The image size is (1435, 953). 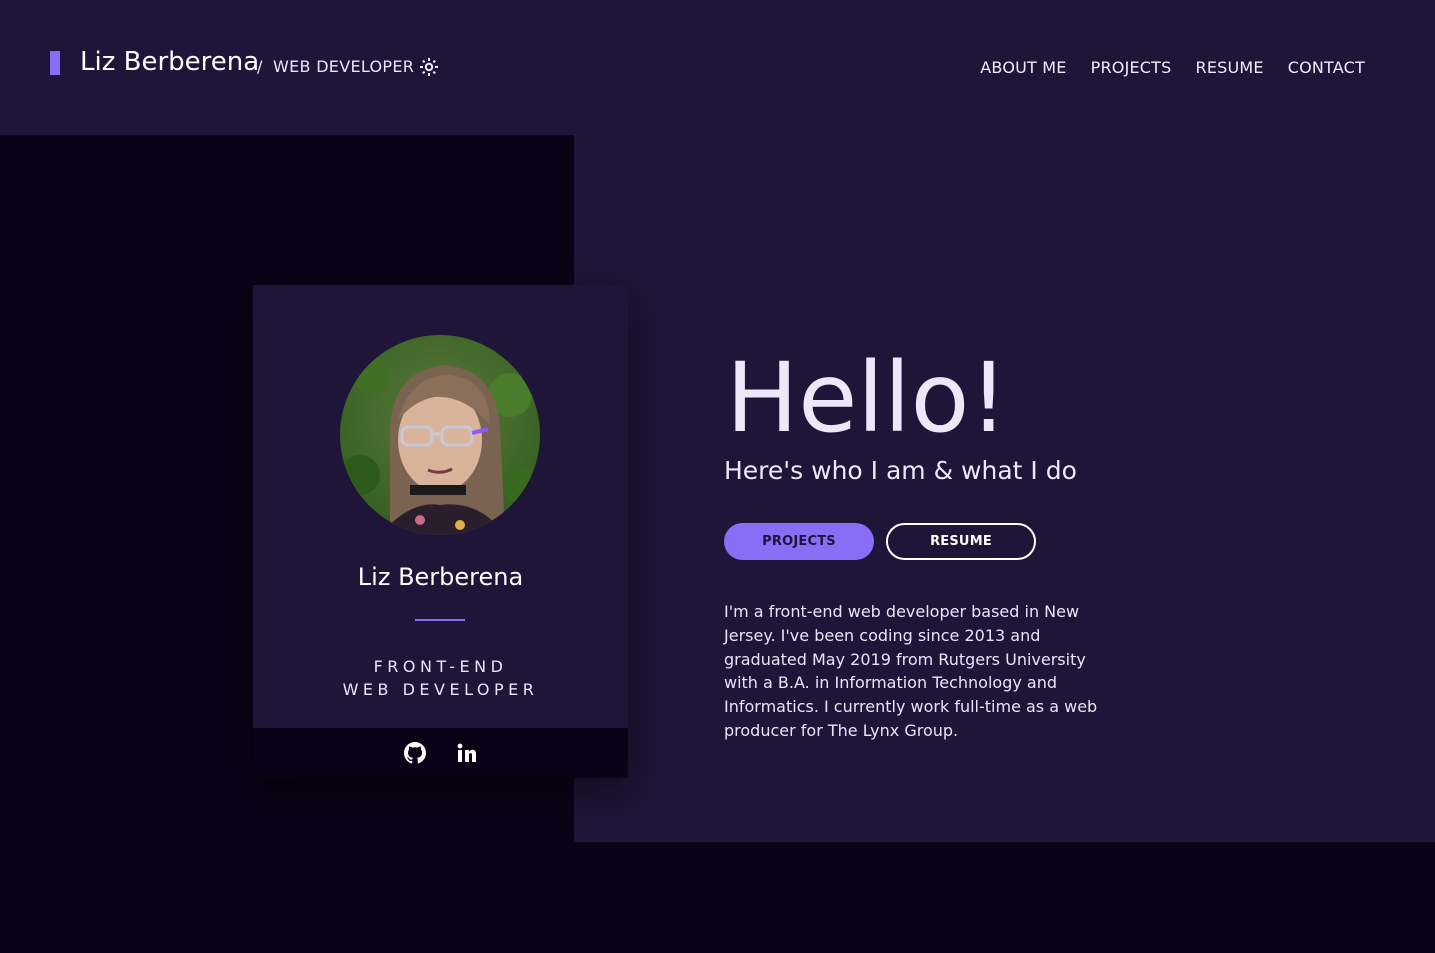 I want to click on card-name: Liz Berberena, so click(x=440, y=577).